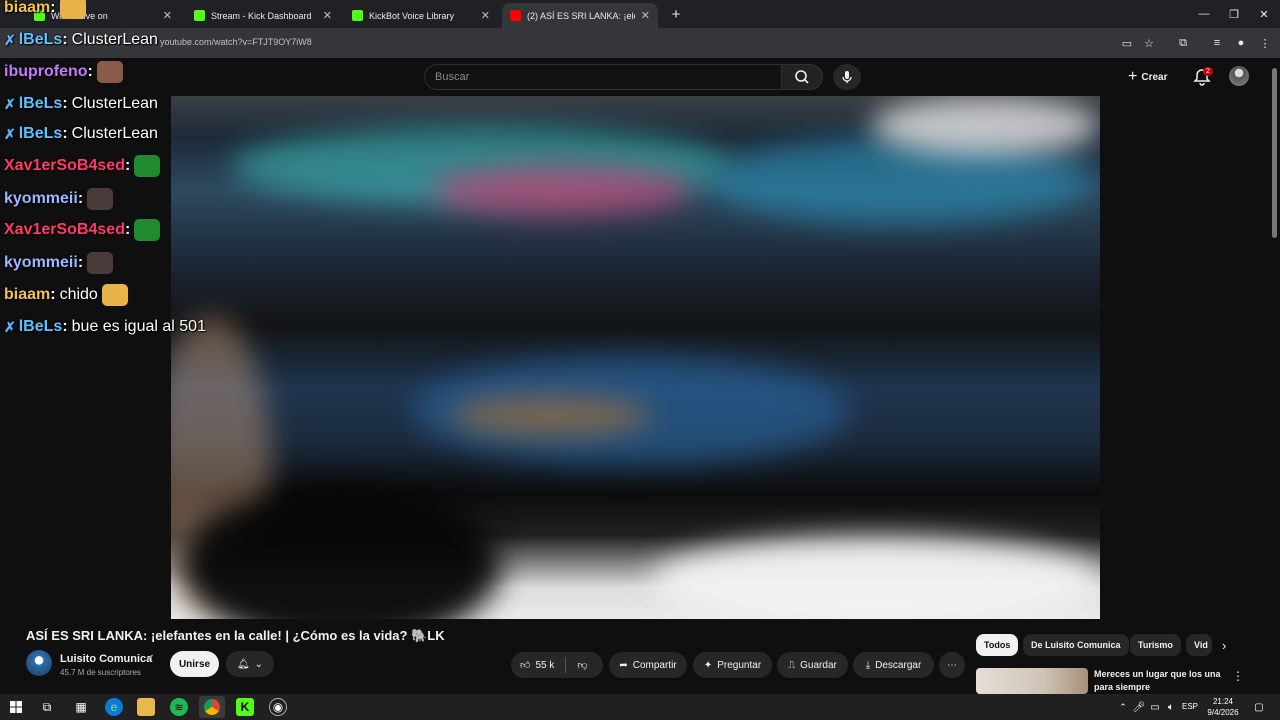  Describe the element at coordinates (243, 664) in the screenshot. I see `bell-icon: 🔔︎` at that location.